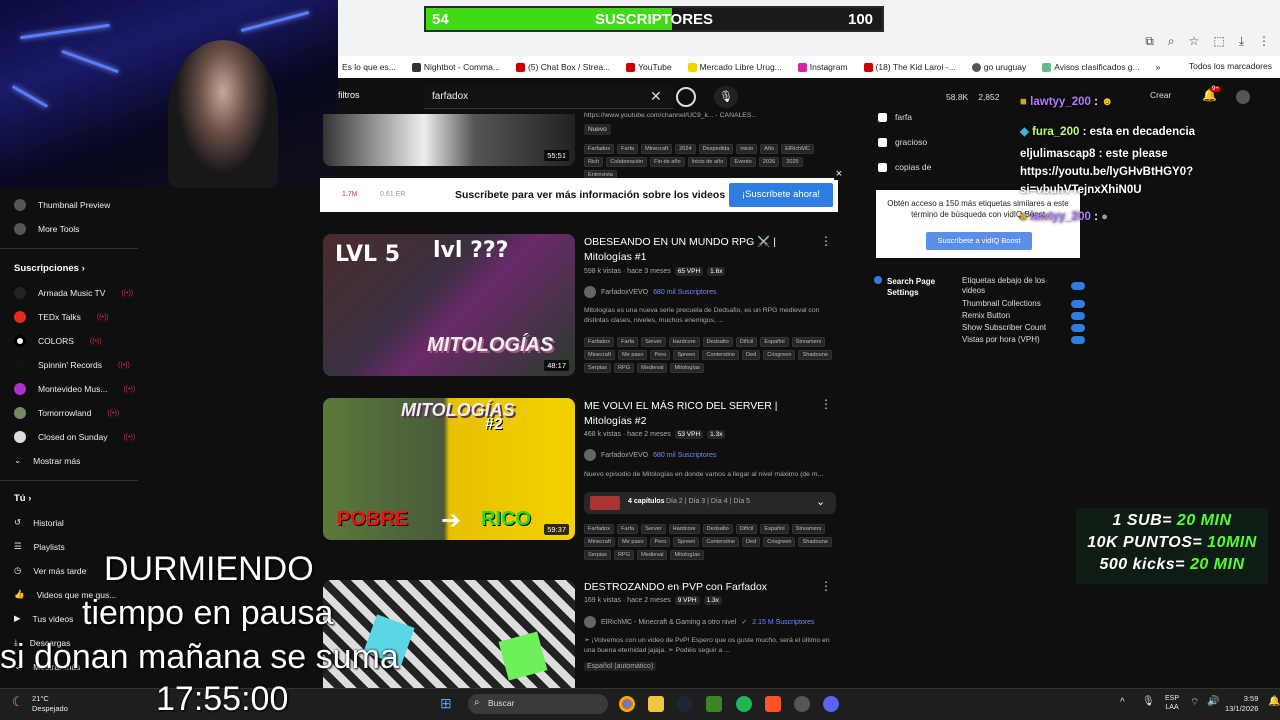  Describe the element at coordinates (624, 555) in the screenshot. I see `video-tag: RPG` at that location.